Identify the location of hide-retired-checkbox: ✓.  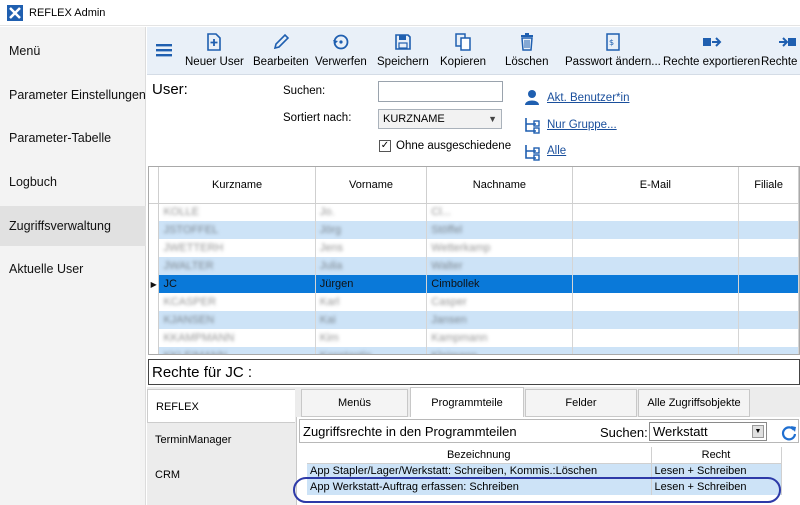
(385, 146).